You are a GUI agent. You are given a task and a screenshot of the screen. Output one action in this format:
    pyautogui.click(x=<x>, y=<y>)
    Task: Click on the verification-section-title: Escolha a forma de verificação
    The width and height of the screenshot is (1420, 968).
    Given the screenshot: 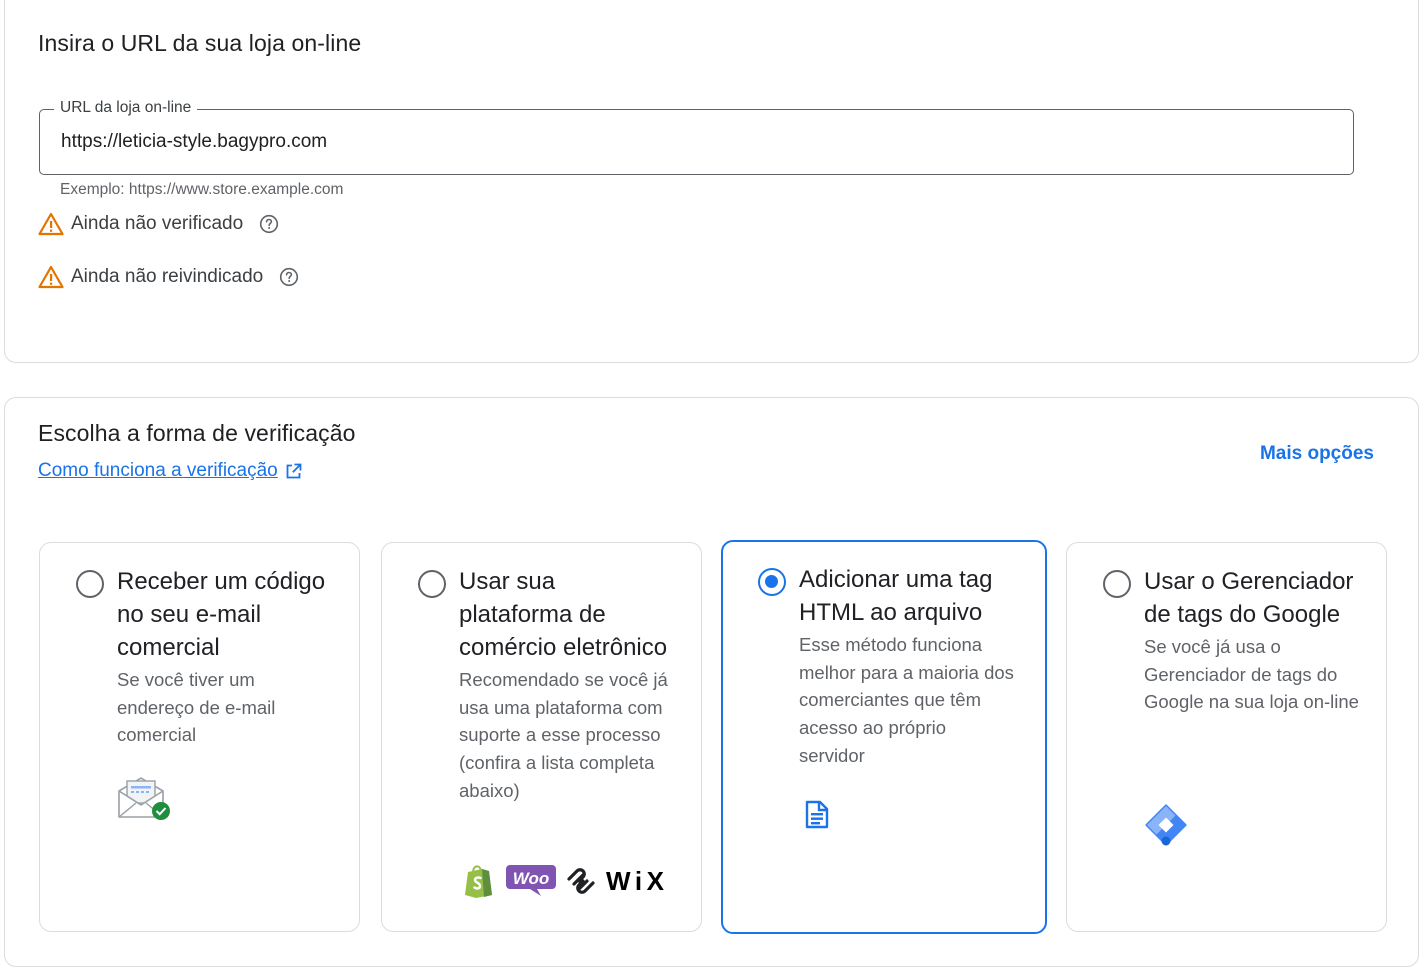 What is the action you would take?
    pyautogui.click(x=197, y=433)
    